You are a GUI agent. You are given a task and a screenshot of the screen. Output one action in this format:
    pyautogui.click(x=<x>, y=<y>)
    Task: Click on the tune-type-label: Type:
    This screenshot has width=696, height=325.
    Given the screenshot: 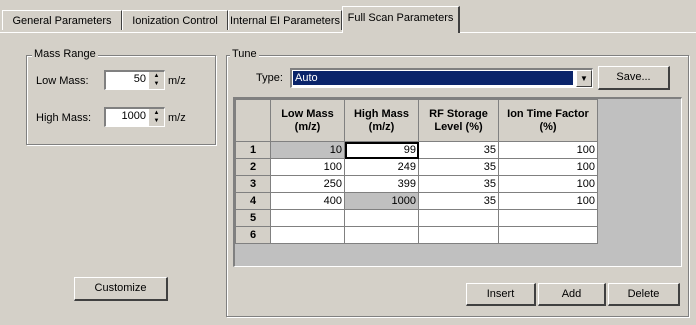 What is the action you would take?
    pyautogui.click(x=269, y=78)
    